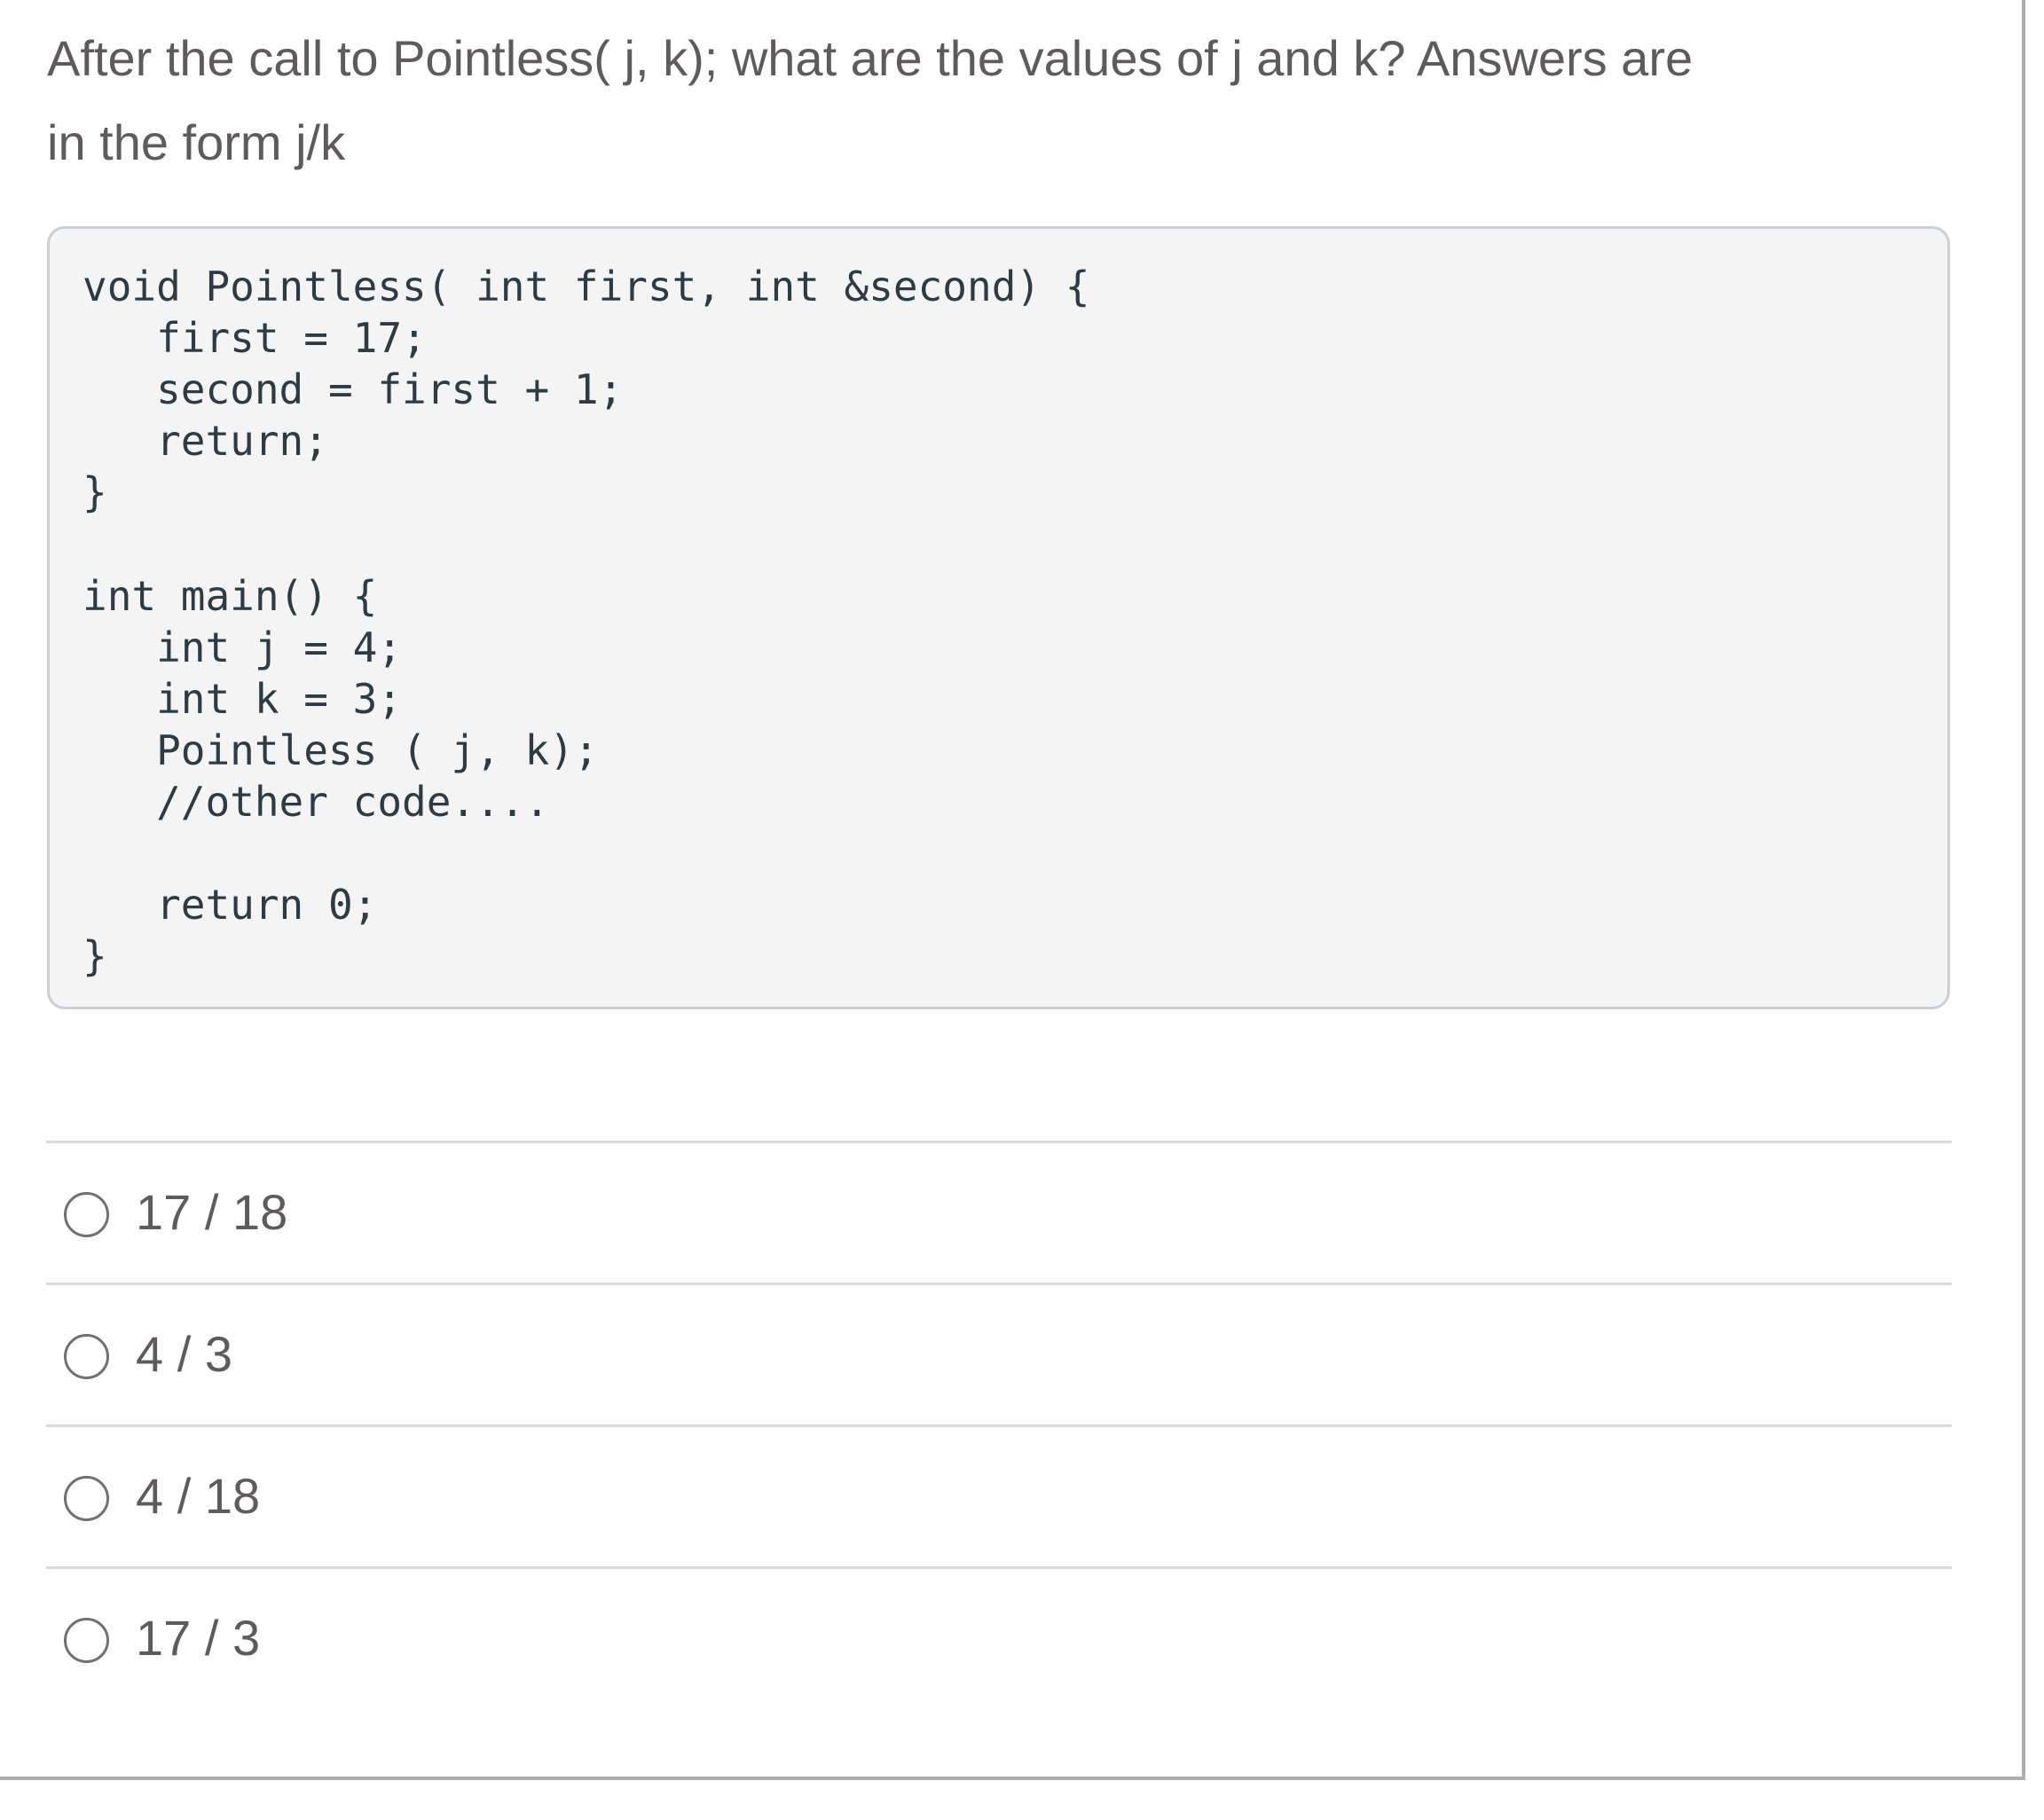 Image resolution: width=2044 pixels, height=1820 pixels. I want to click on code-line: int main() {, so click(230, 595).